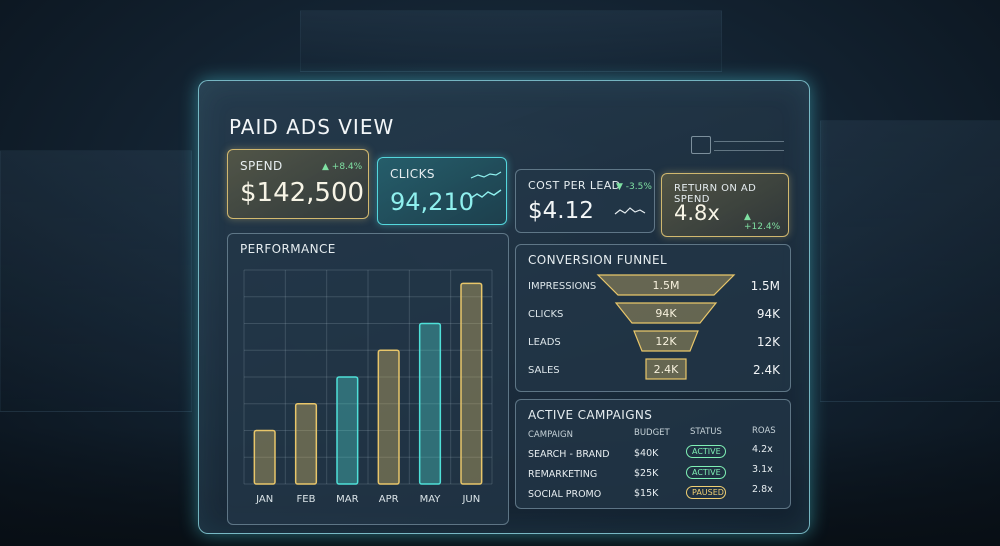 The height and width of the screenshot is (546, 1000). What do you see at coordinates (630, 211) in the screenshot?
I see `cost-per-lead-sparkline-icon` at bounding box center [630, 211].